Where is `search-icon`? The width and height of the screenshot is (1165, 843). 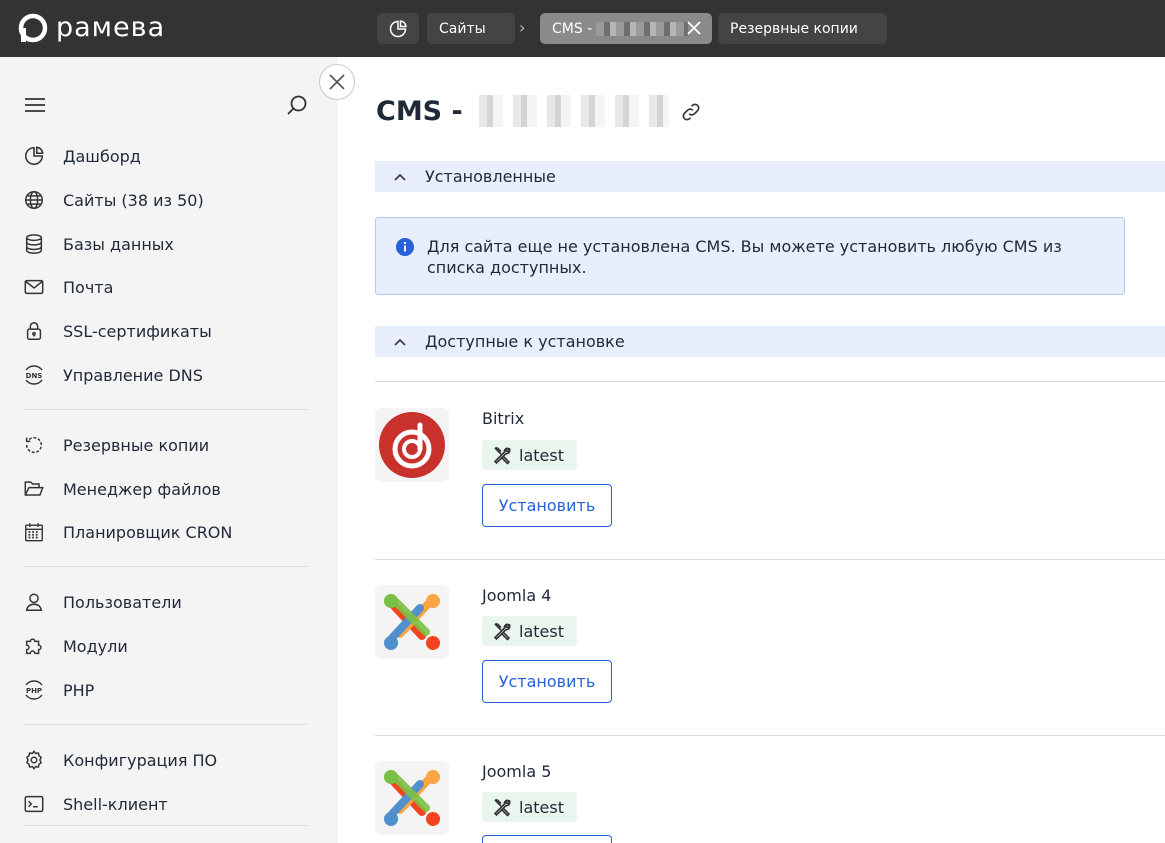 search-icon is located at coordinates (297, 105).